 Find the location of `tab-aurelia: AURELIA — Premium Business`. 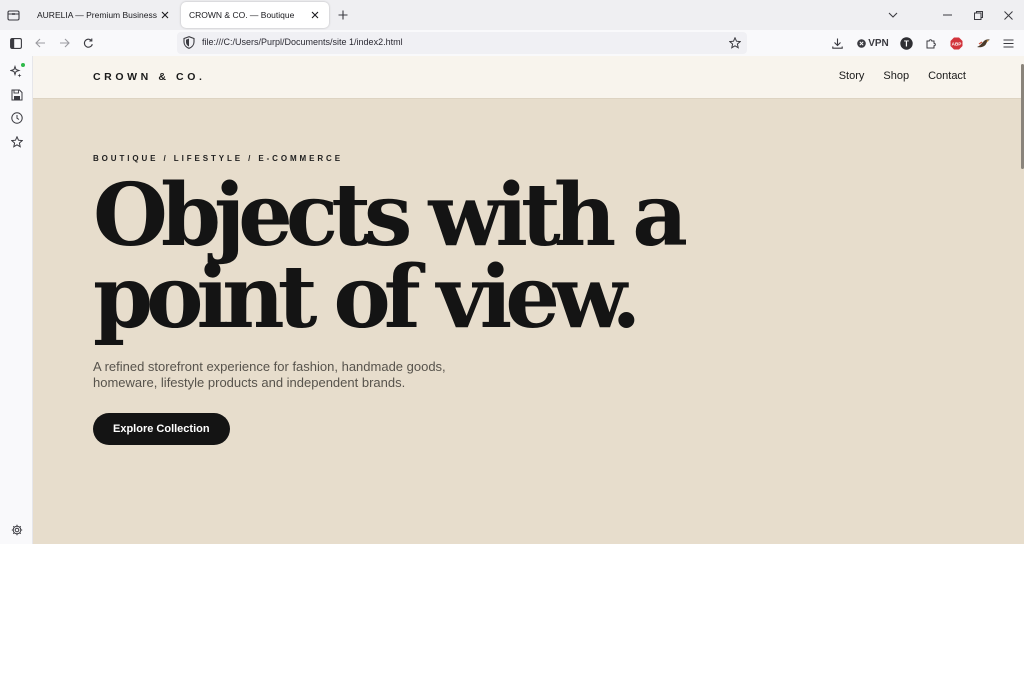

tab-aurelia: AURELIA — Premium Business is located at coordinates (104, 15).